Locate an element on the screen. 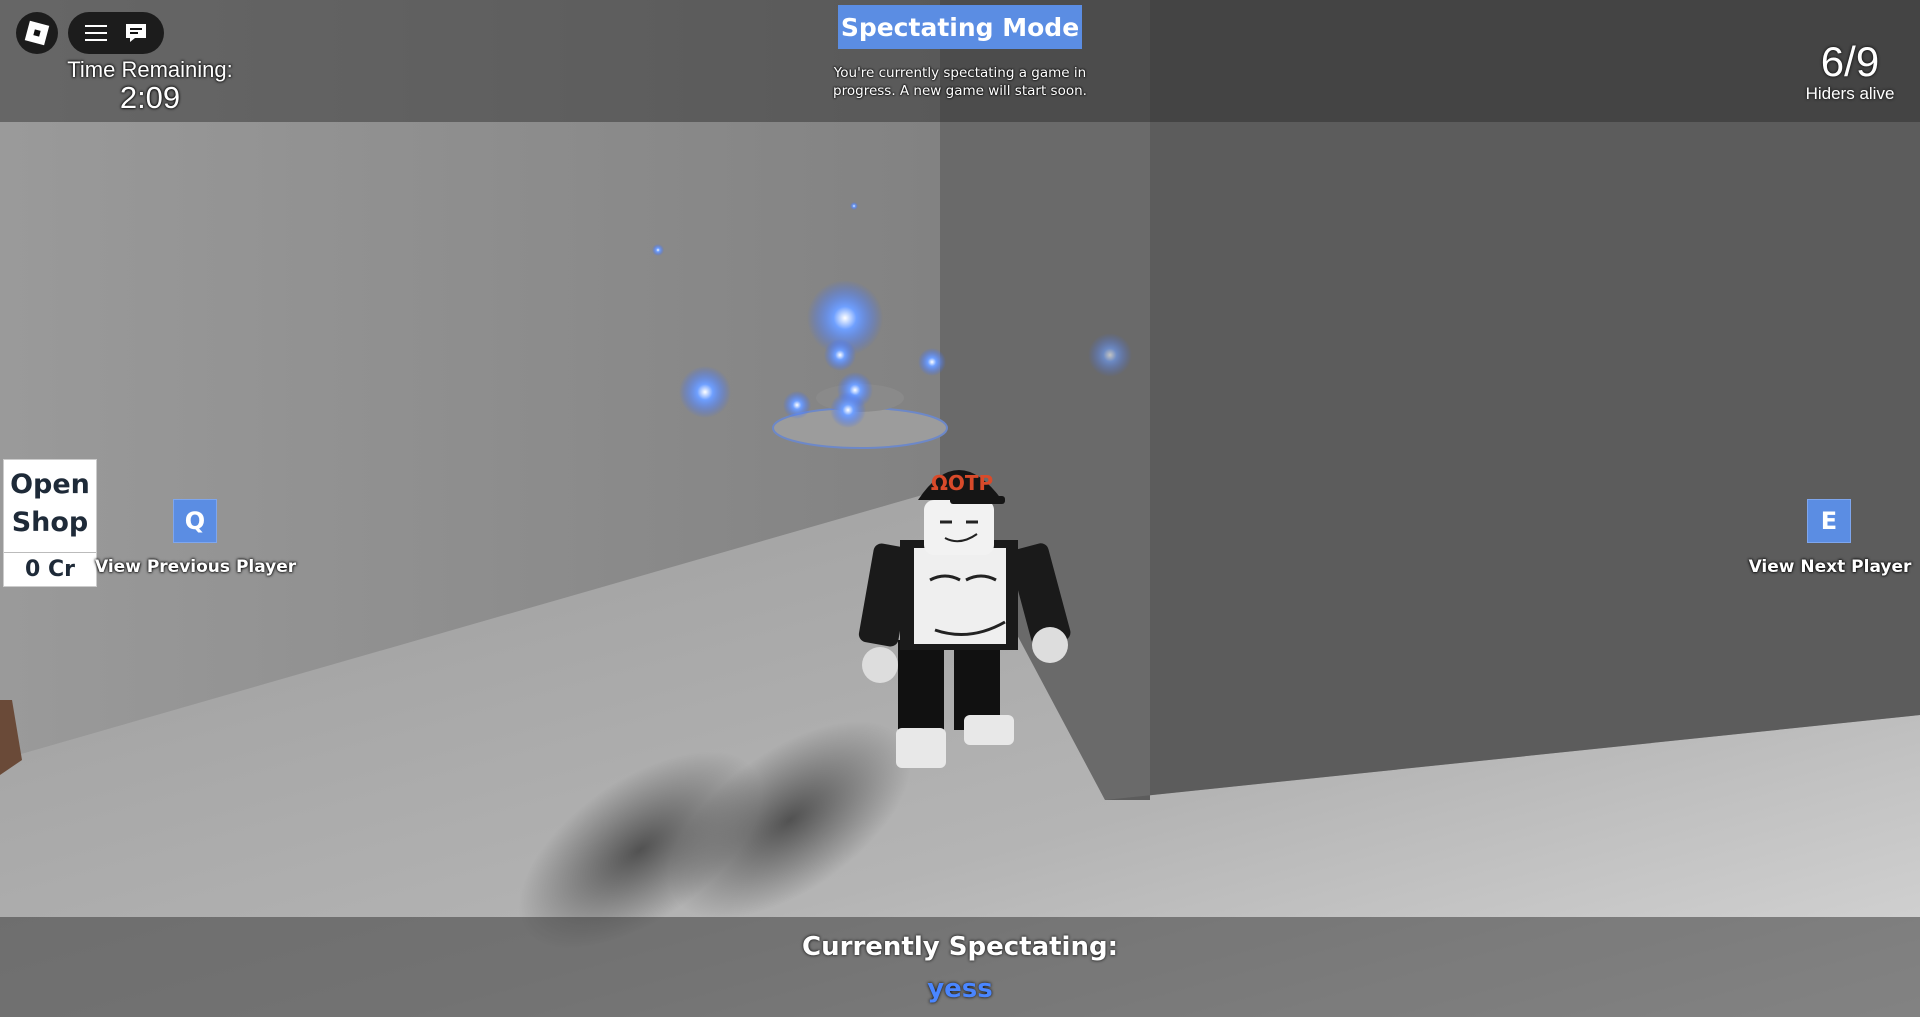 The width and height of the screenshot is (1920, 1017). open-shop-label-line2: Shop is located at coordinates (50, 522).